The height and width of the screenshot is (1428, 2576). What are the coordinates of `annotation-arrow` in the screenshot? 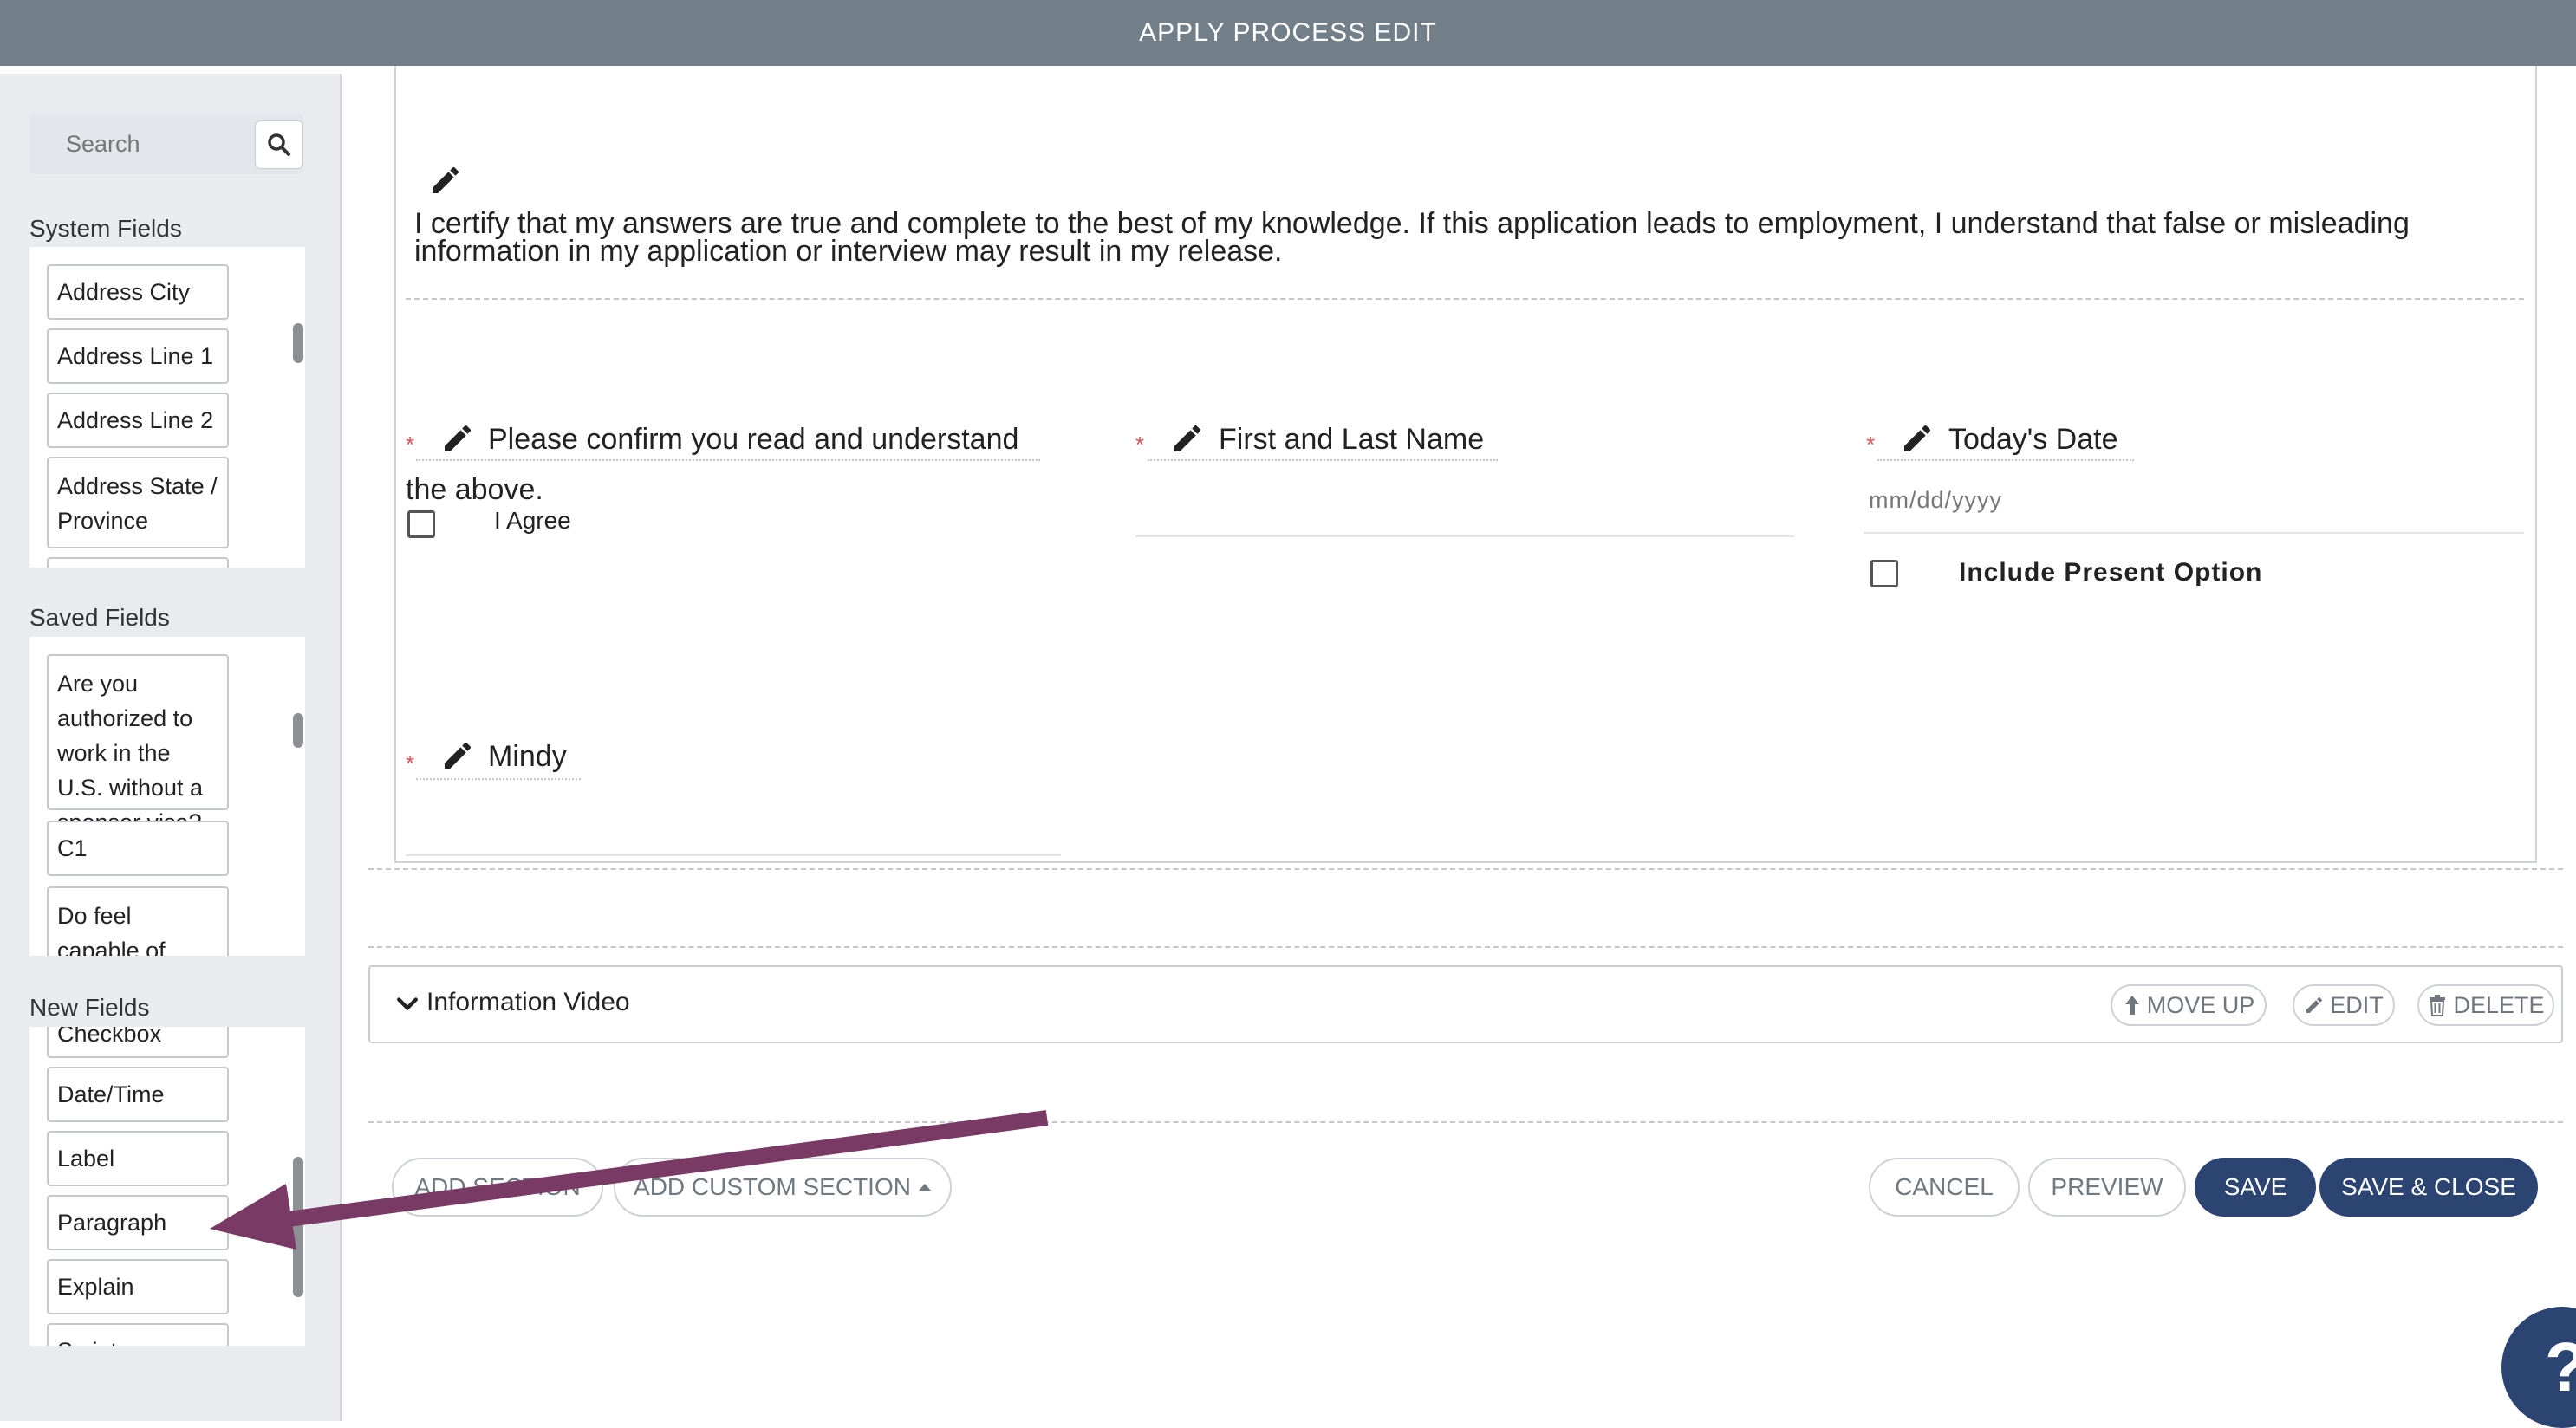 It's located at (629, 1180).